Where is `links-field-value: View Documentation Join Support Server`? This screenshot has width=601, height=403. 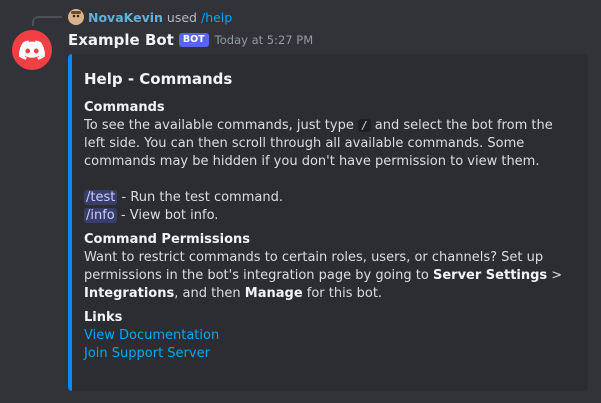
links-field-value: View Documentation Join Support Server is located at coordinates (330, 345).